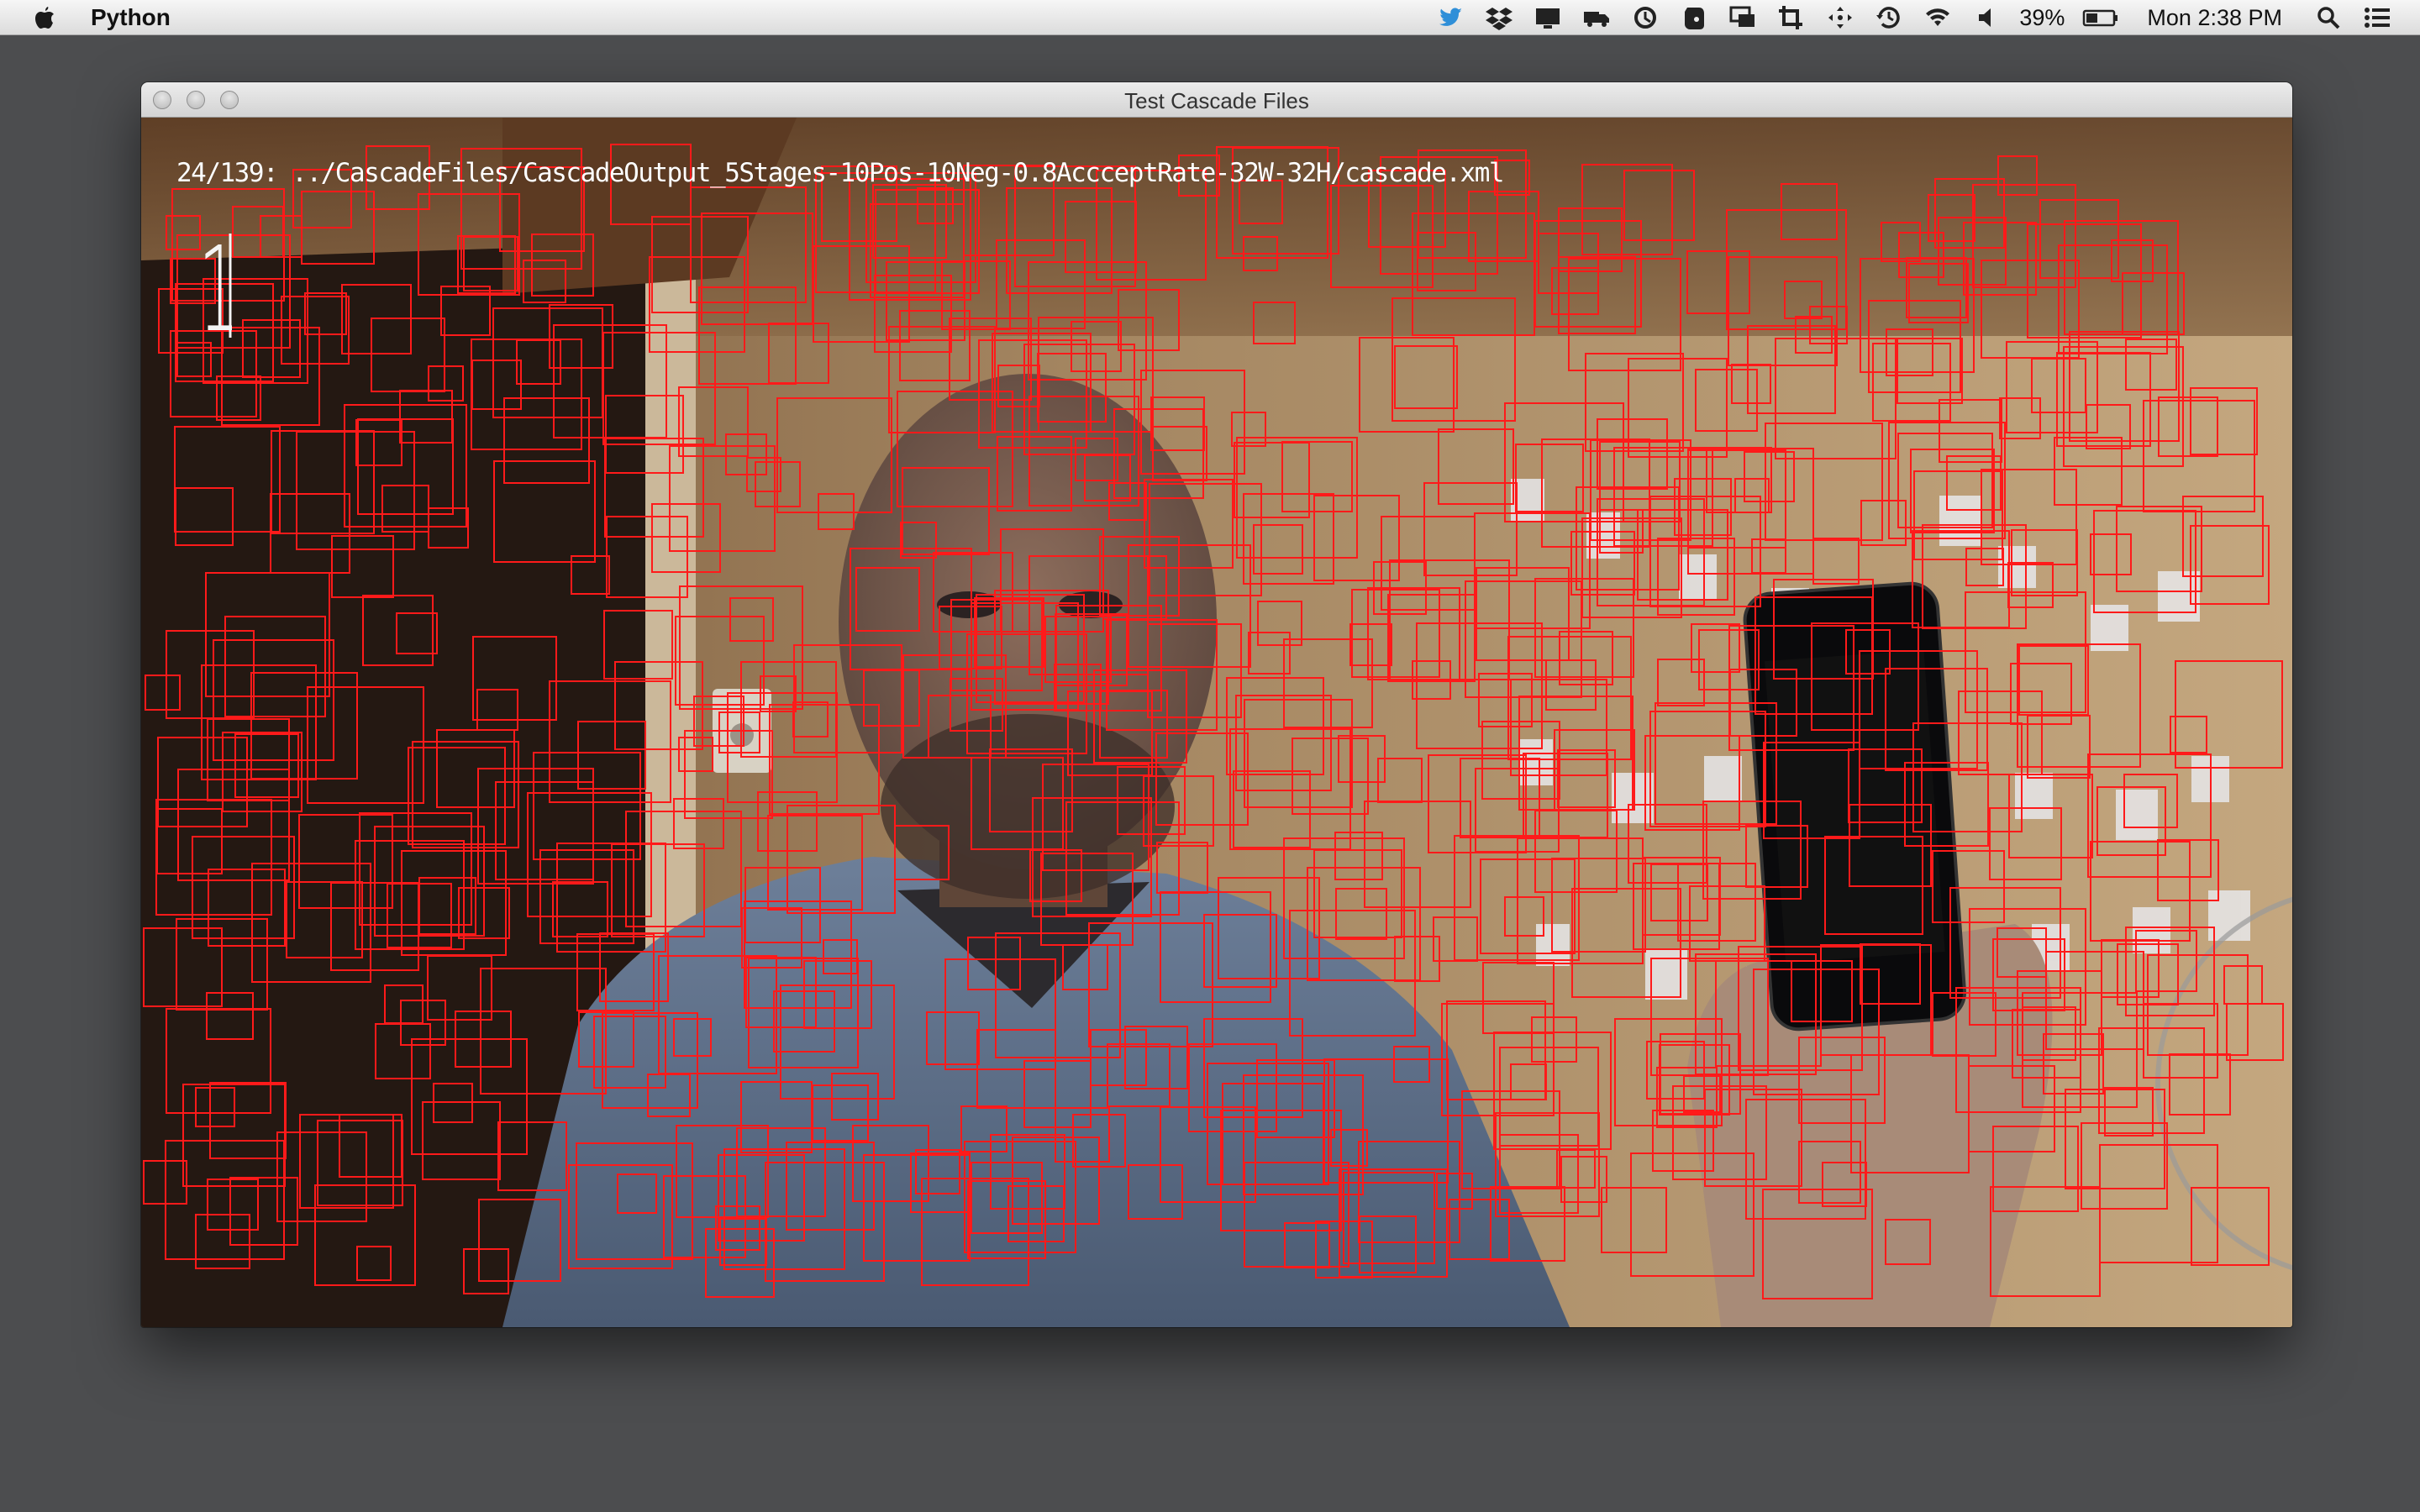 This screenshot has height=1512, width=2420. What do you see at coordinates (1450, 17) in the screenshot?
I see `twitter-icon` at bounding box center [1450, 17].